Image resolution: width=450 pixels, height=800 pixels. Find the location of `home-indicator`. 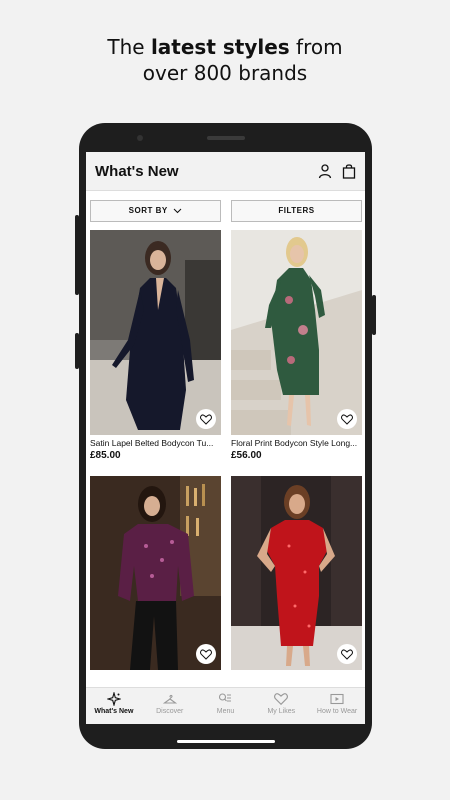

home-indicator is located at coordinates (226, 741).